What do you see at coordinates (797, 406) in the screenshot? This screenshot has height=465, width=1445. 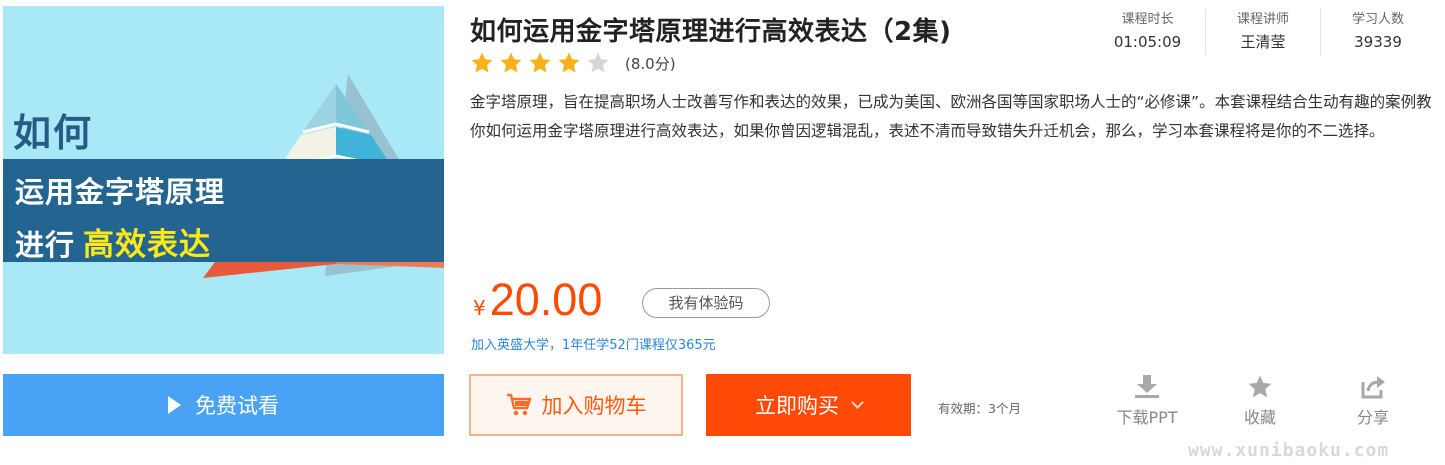 I see `buy-now-label: 立即购买` at bounding box center [797, 406].